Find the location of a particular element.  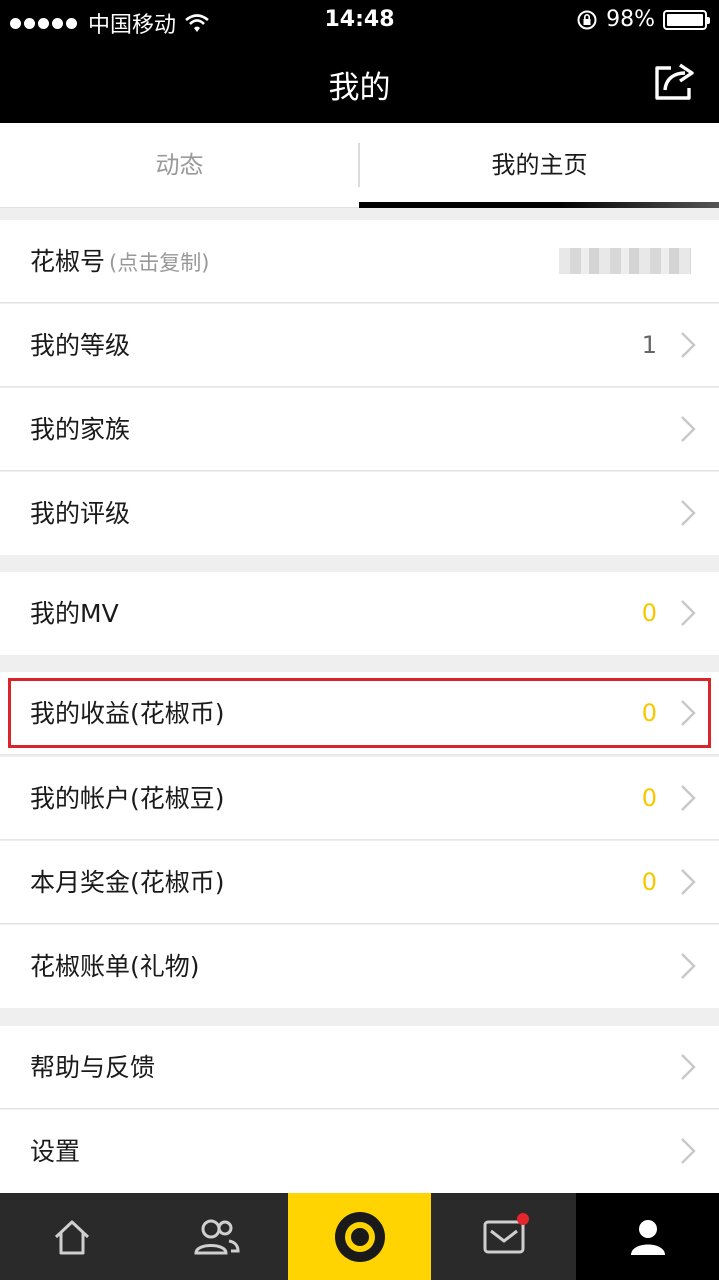

active-tab-indicator is located at coordinates (539, 205).